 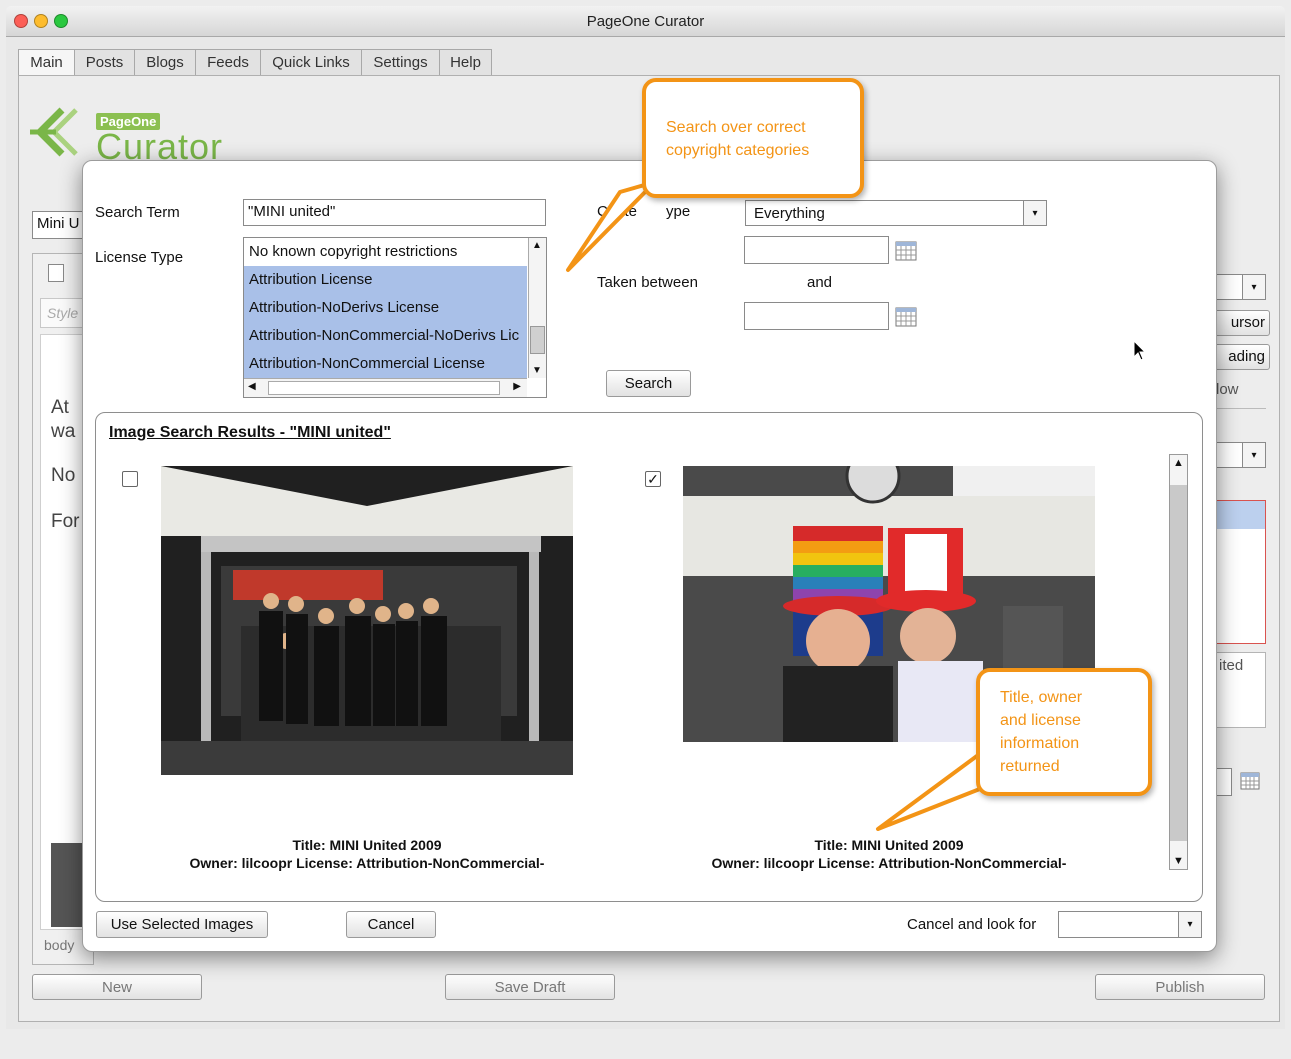 I want to click on license-vertical-scrollbar: ▲ ▼, so click(x=537, y=308).